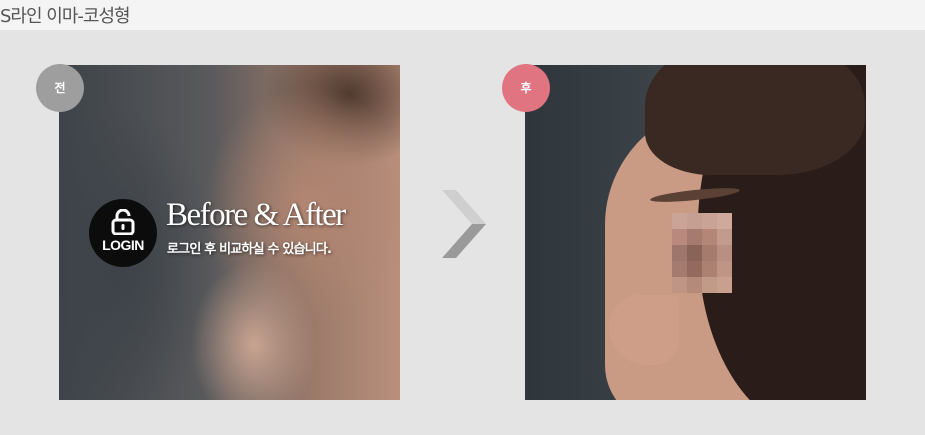 The width and height of the screenshot is (925, 435). What do you see at coordinates (60, 88) in the screenshot?
I see `before-badge: 전` at bounding box center [60, 88].